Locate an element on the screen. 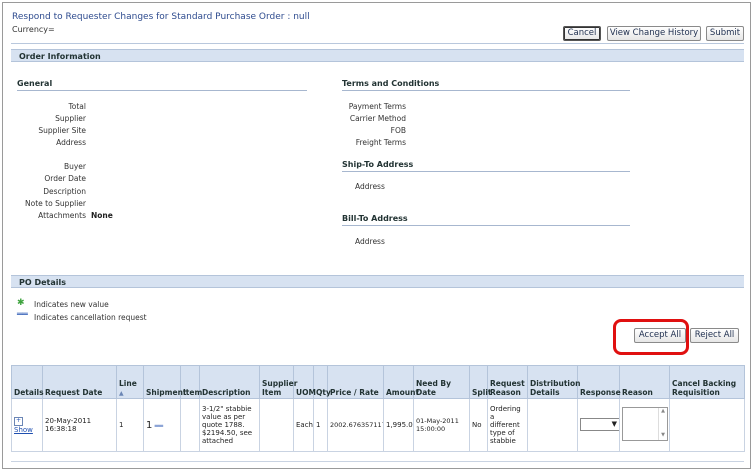 The image size is (755, 473). col-item: Item is located at coordinates (191, 382).